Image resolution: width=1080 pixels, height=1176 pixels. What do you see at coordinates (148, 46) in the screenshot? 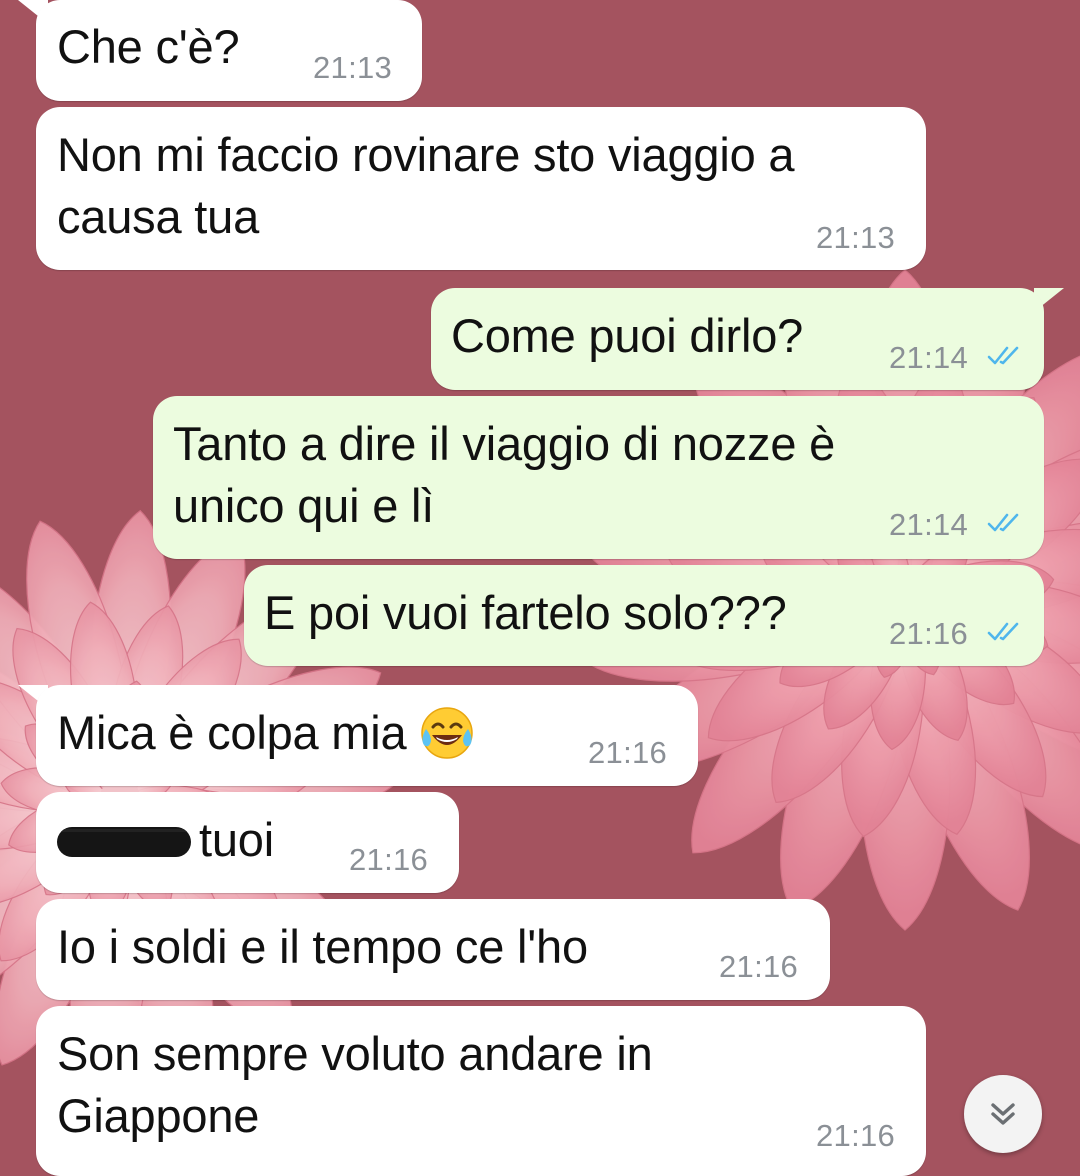
I see `message-text: Che c'è?` at bounding box center [148, 46].